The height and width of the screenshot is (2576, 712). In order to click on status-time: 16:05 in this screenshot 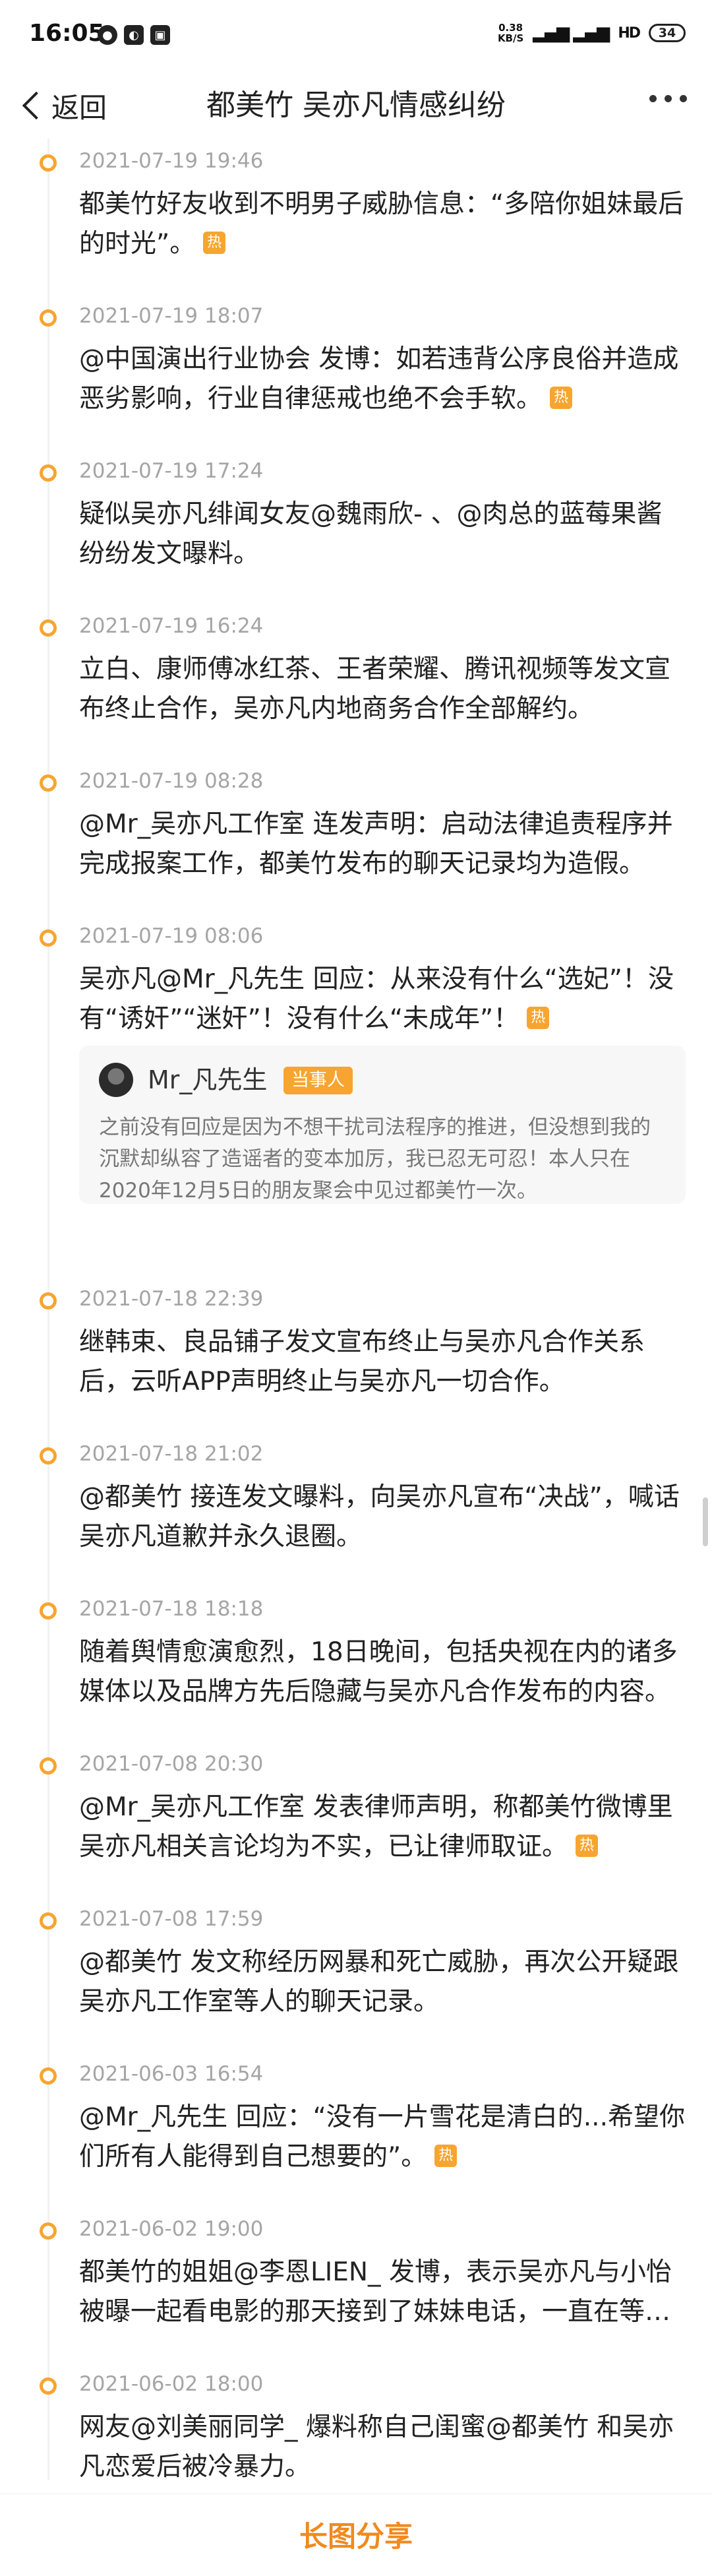, I will do `click(67, 33)`.